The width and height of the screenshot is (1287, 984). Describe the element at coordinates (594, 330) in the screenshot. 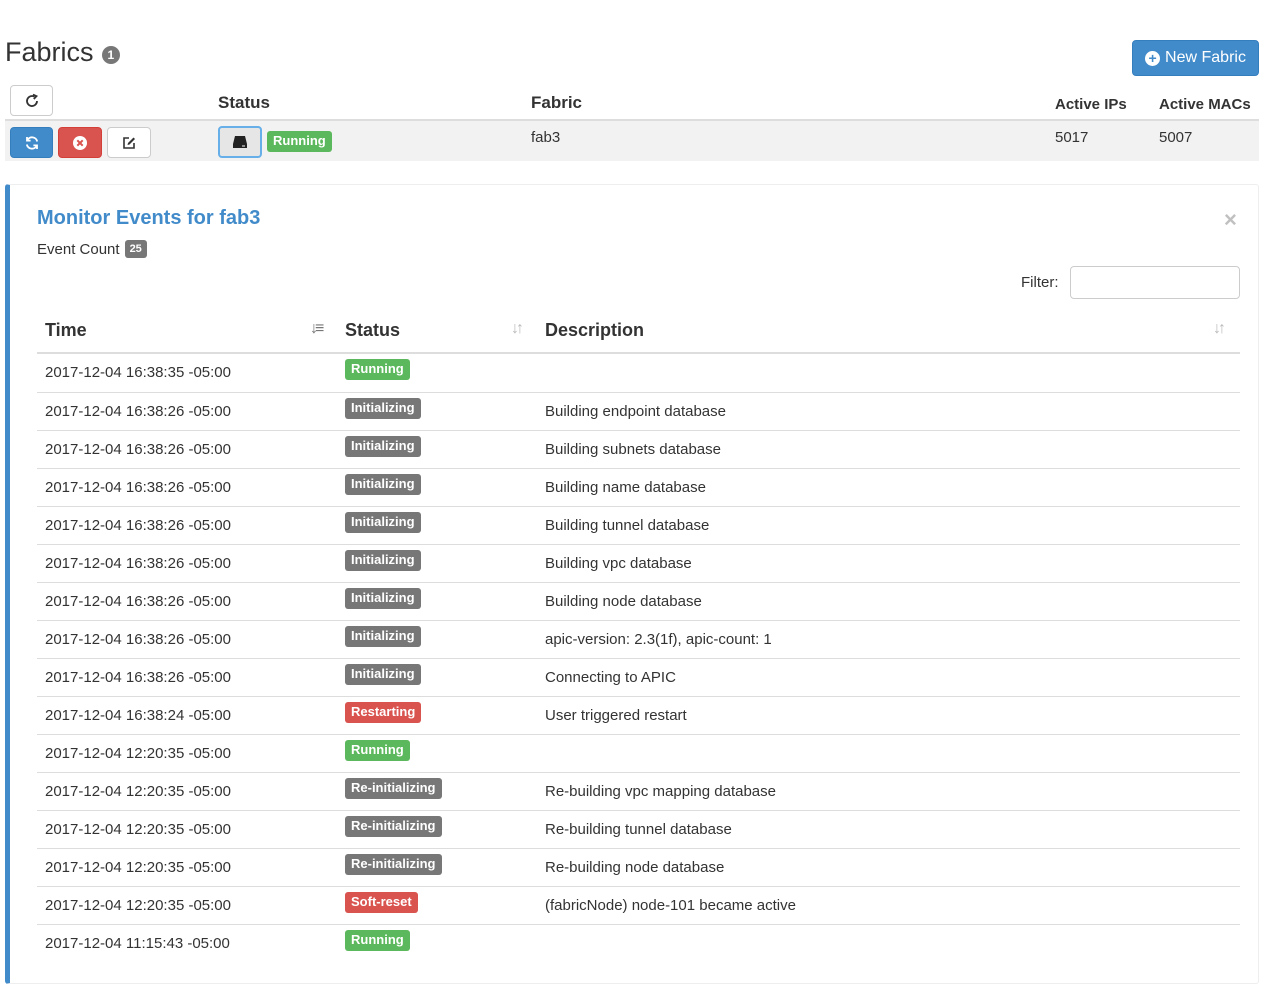

I see `col-description: Description` at that location.